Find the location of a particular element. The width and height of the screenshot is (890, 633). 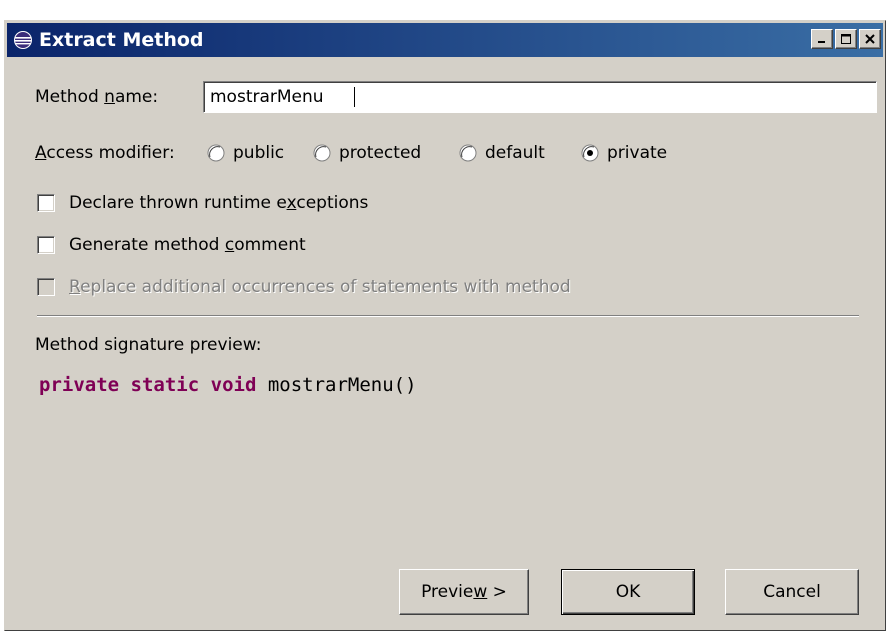

checkbox-label: Generate method comment is located at coordinates (187, 245).